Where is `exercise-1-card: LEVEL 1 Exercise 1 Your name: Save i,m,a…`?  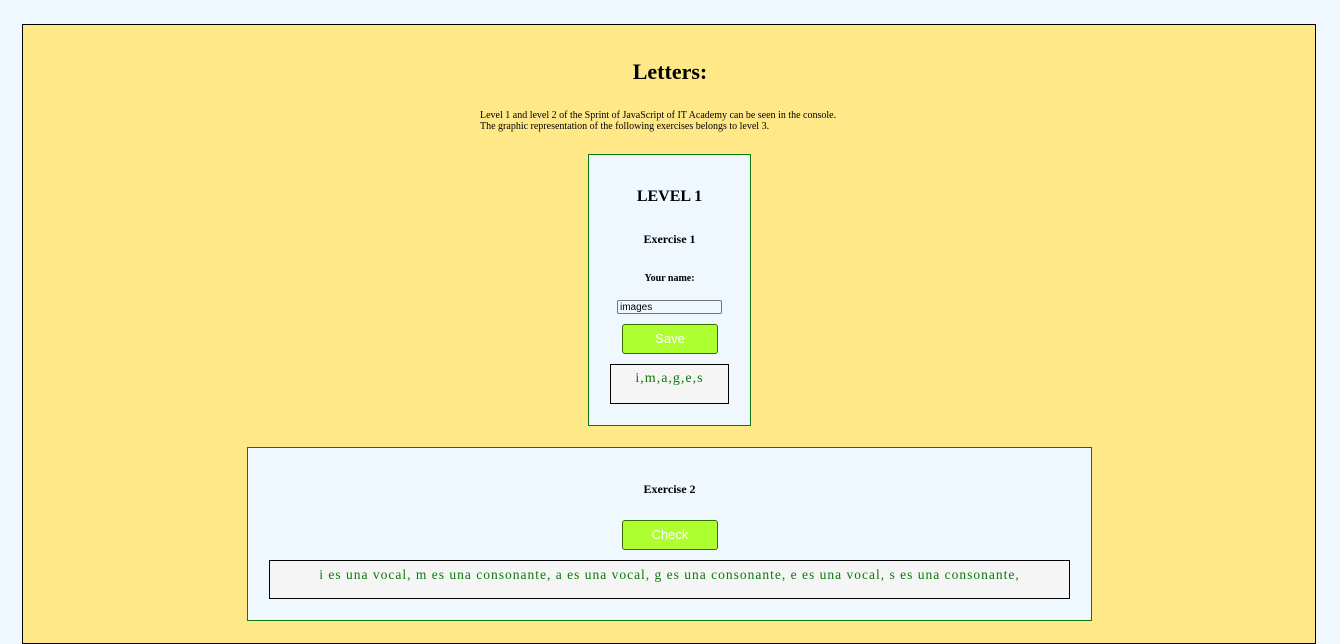 exercise-1-card: LEVEL 1 Exercise 1 Your name: Save i,m,a… is located at coordinates (669, 290).